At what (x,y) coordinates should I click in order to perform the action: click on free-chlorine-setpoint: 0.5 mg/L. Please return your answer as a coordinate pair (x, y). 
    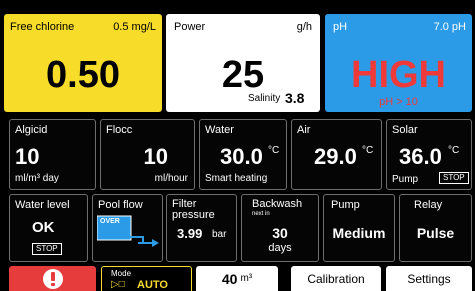
    Looking at the image, I should click on (134, 27).